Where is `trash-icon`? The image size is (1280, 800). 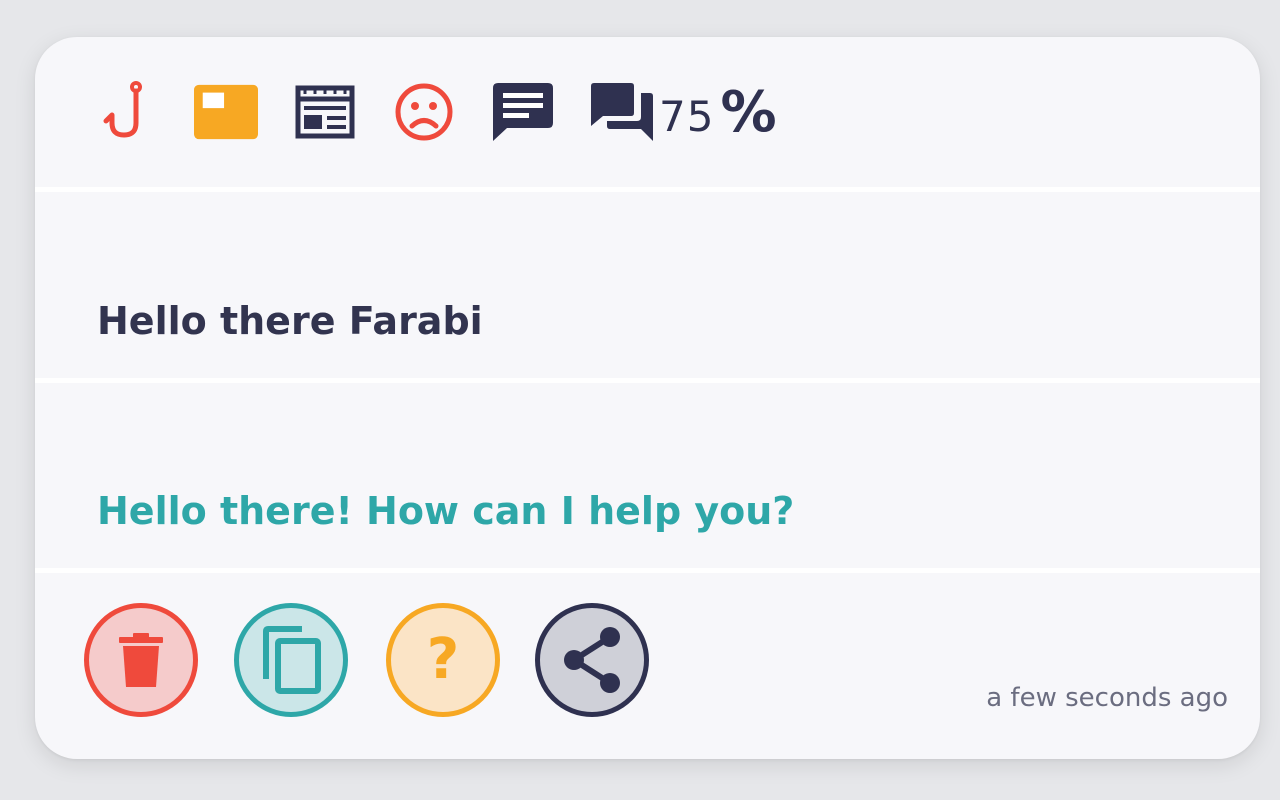
trash-icon is located at coordinates (141, 660).